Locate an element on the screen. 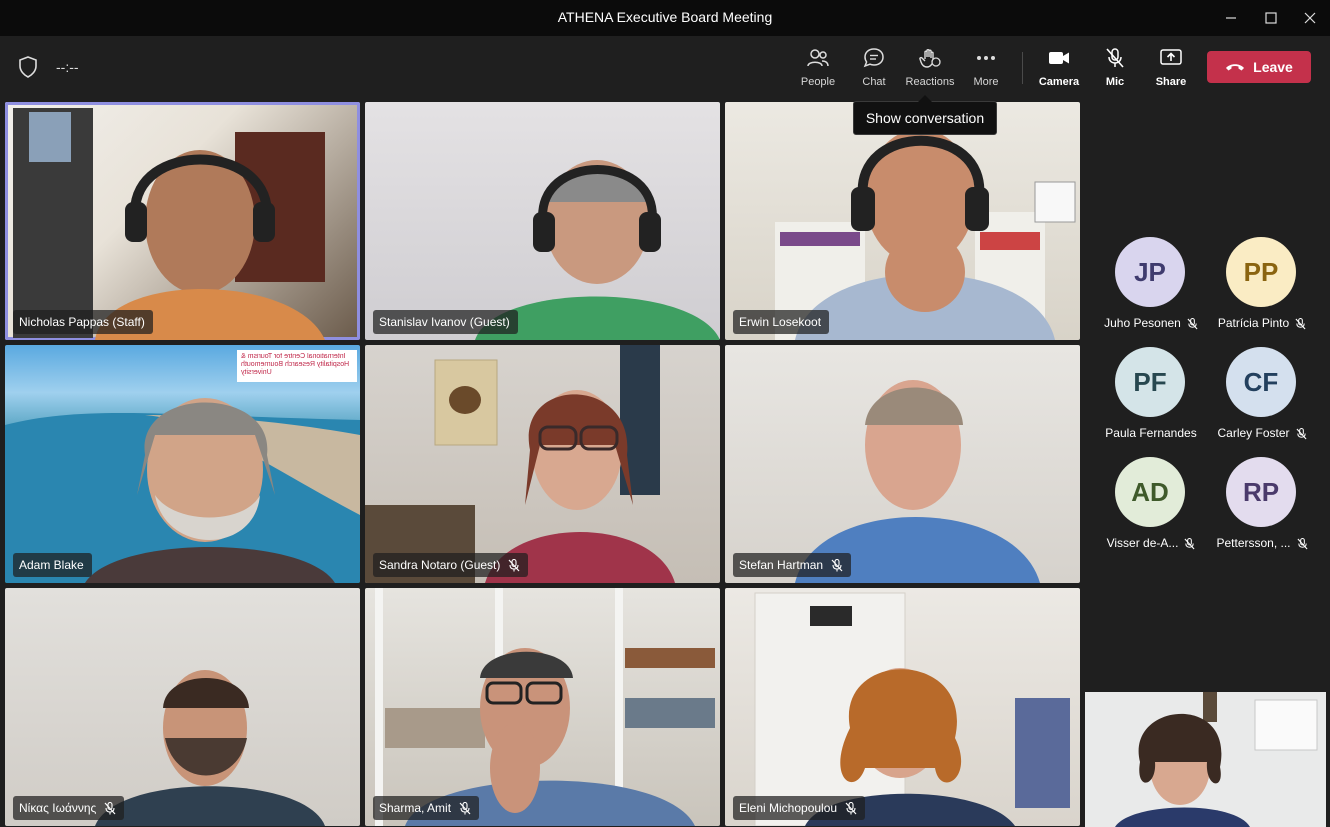  roster-name-text: Patrícia Pinto is located at coordinates (1253, 323).